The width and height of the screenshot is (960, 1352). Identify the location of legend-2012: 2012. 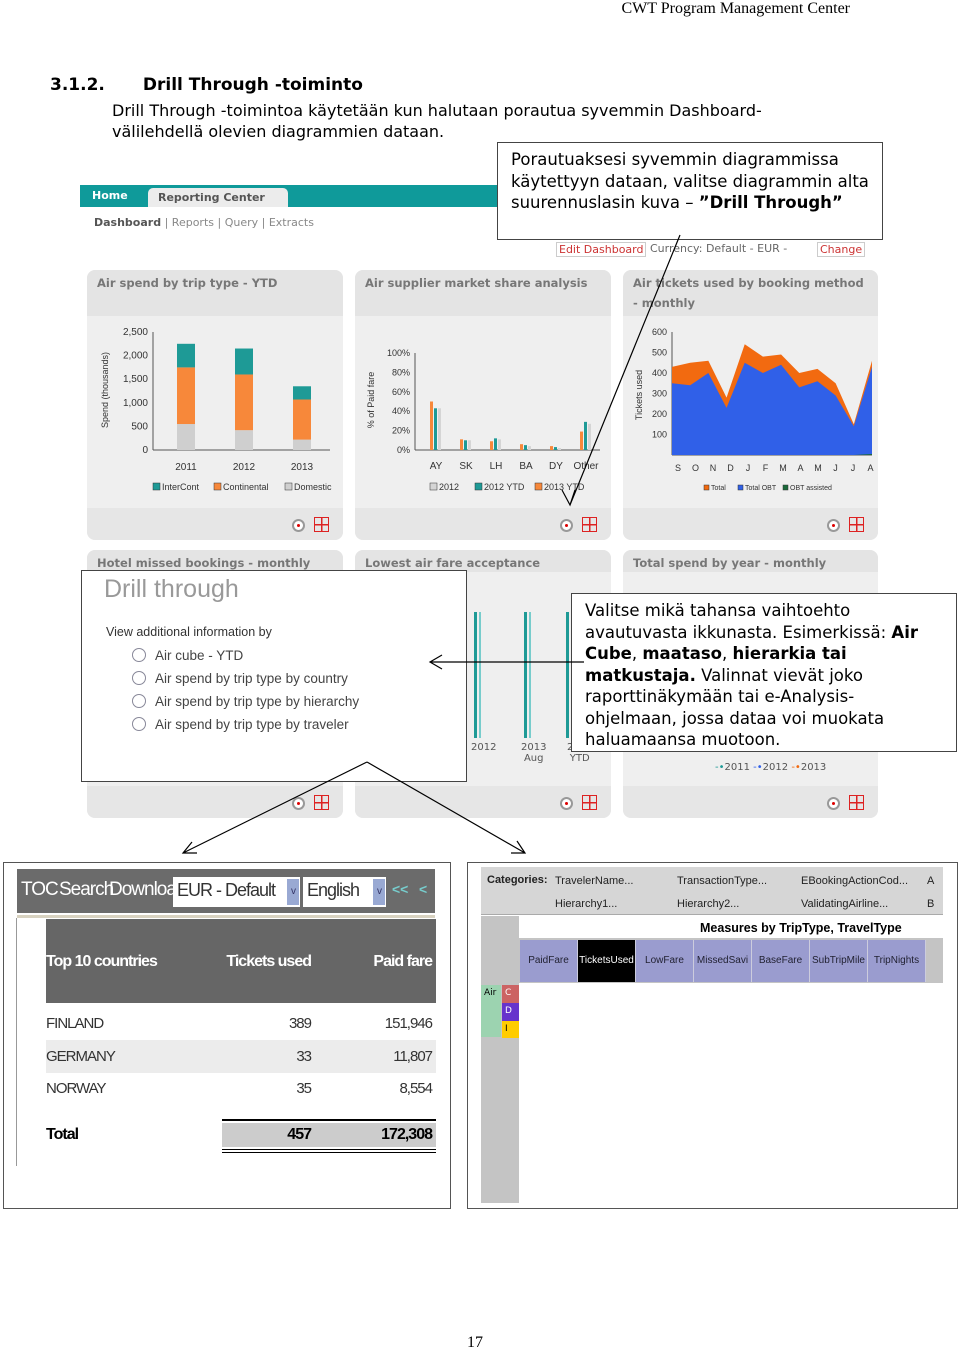
(775, 767).